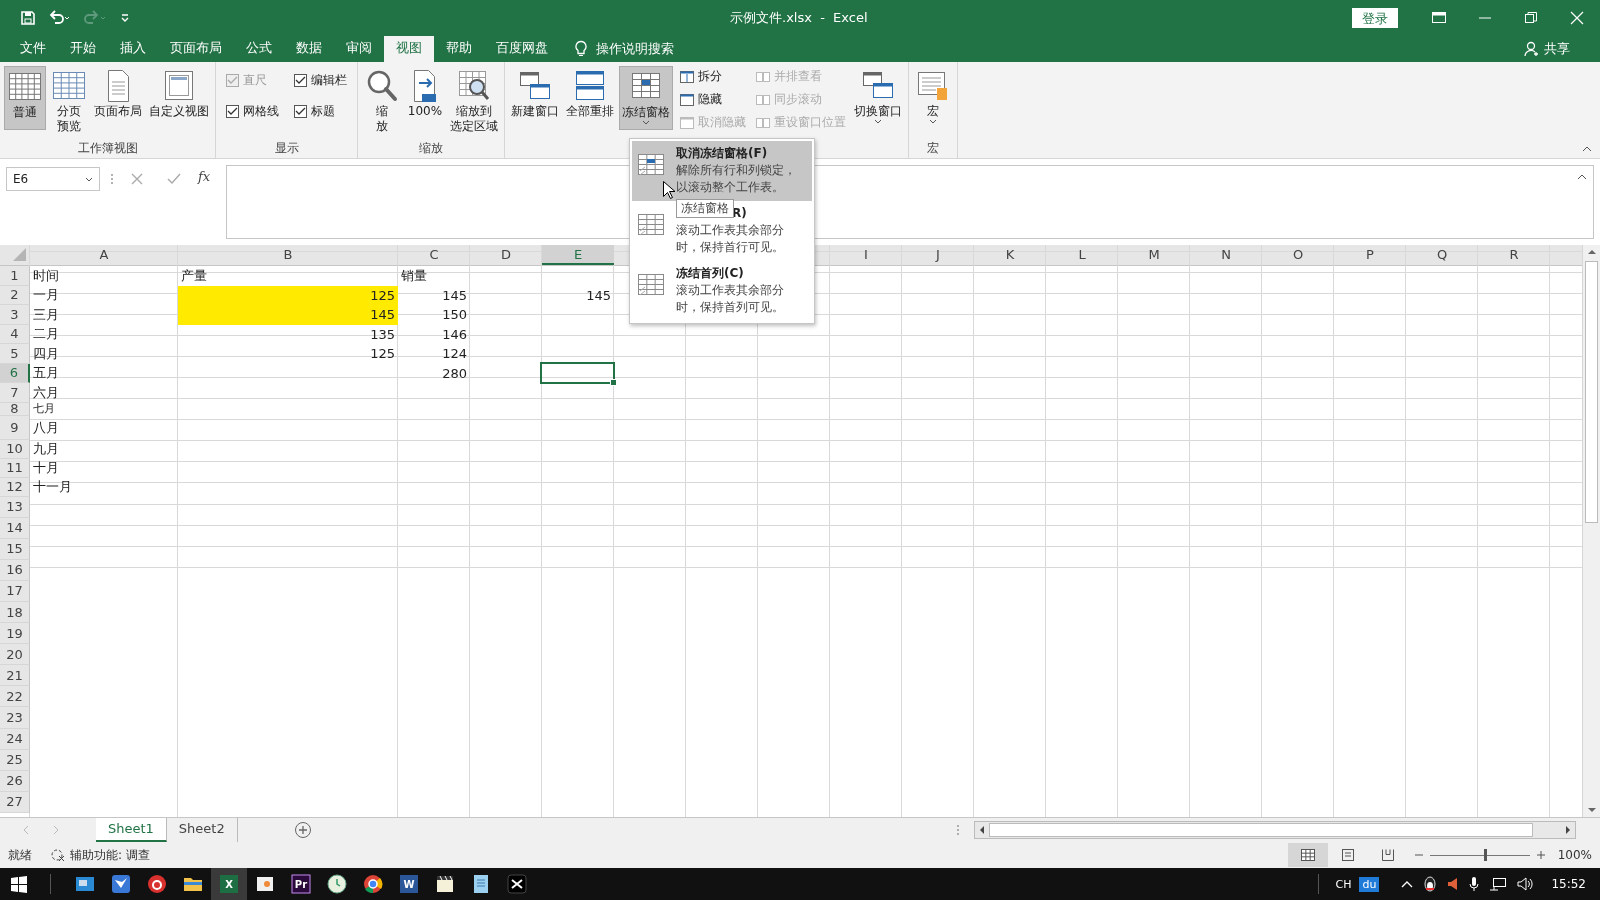  Describe the element at coordinates (104, 255) in the screenshot. I see `column-header: A` at that location.